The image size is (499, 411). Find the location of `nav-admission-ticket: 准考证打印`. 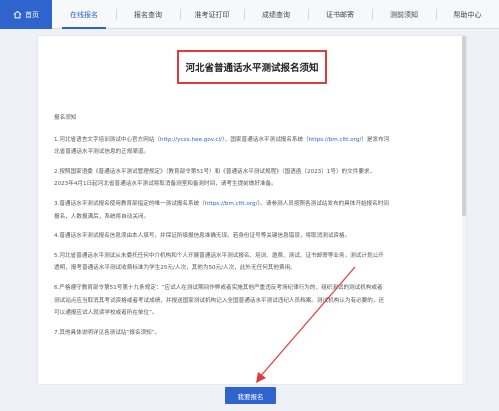

nav-admission-ticket: 准考证打印 is located at coordinates (212, 14).